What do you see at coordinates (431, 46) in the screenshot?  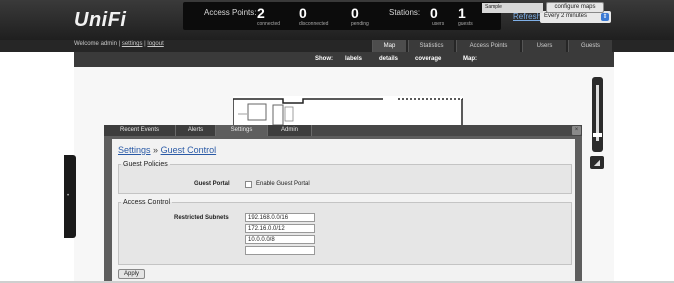 I see `tab-statistics: Statistics` at bounding box center [431, 46].